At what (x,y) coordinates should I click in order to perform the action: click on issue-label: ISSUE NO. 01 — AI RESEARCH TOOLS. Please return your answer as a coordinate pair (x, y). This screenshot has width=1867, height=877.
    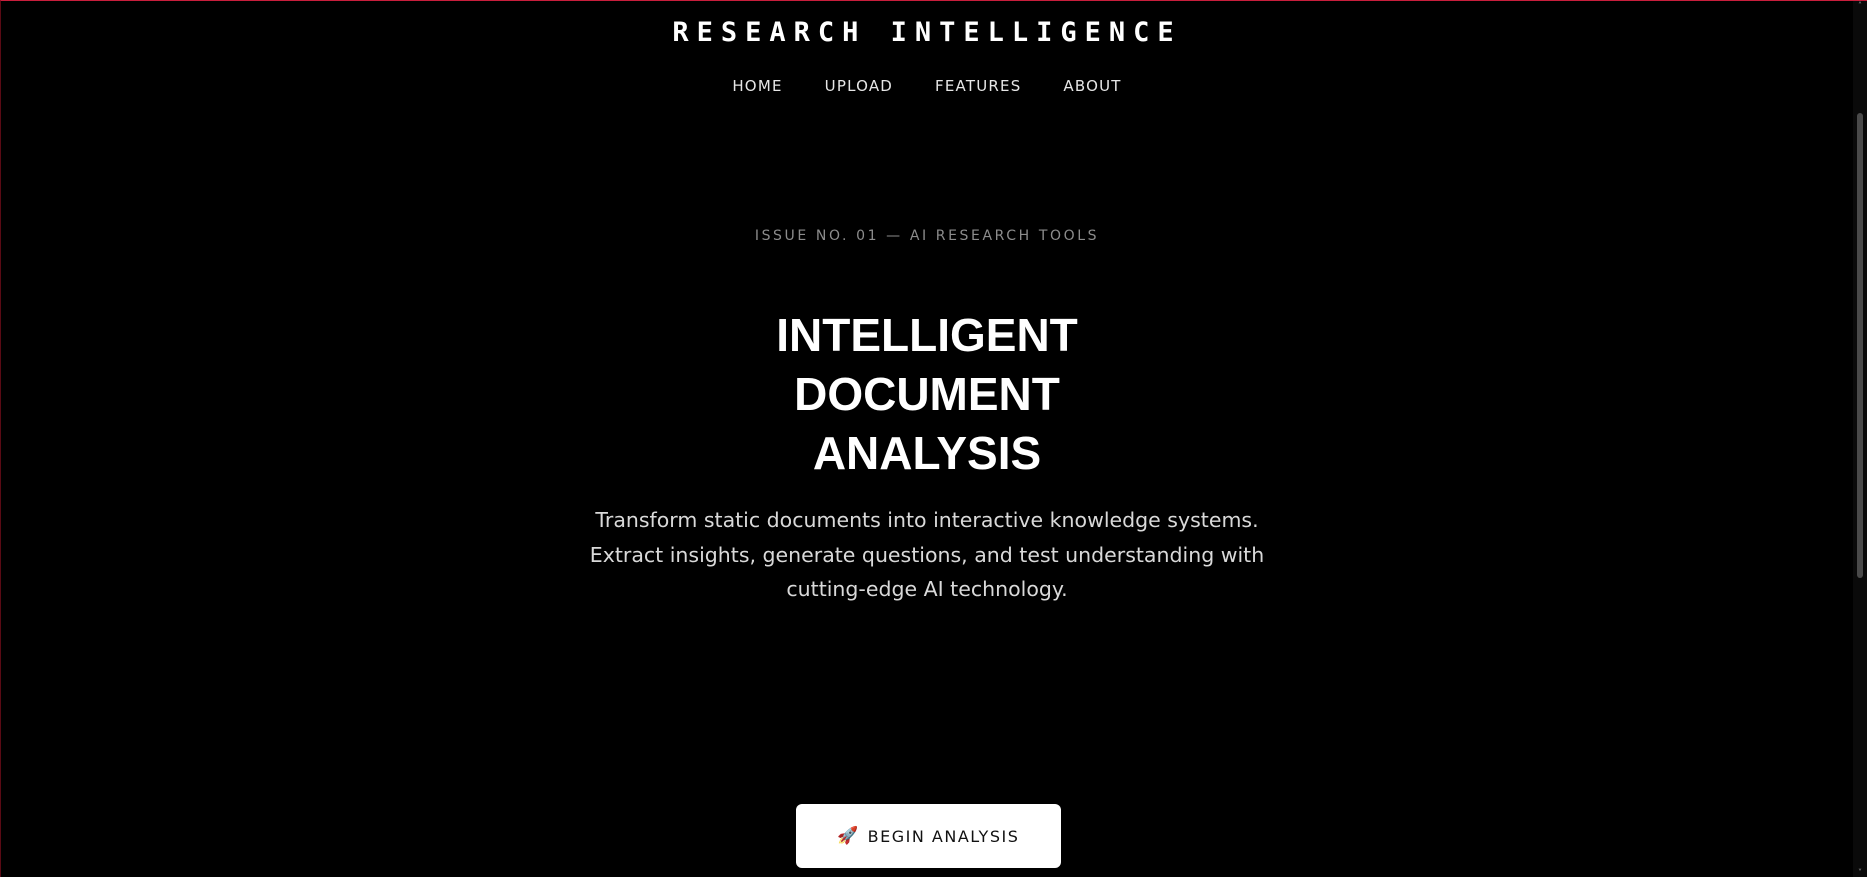
    Looking at the image, I should click on (927, 236).